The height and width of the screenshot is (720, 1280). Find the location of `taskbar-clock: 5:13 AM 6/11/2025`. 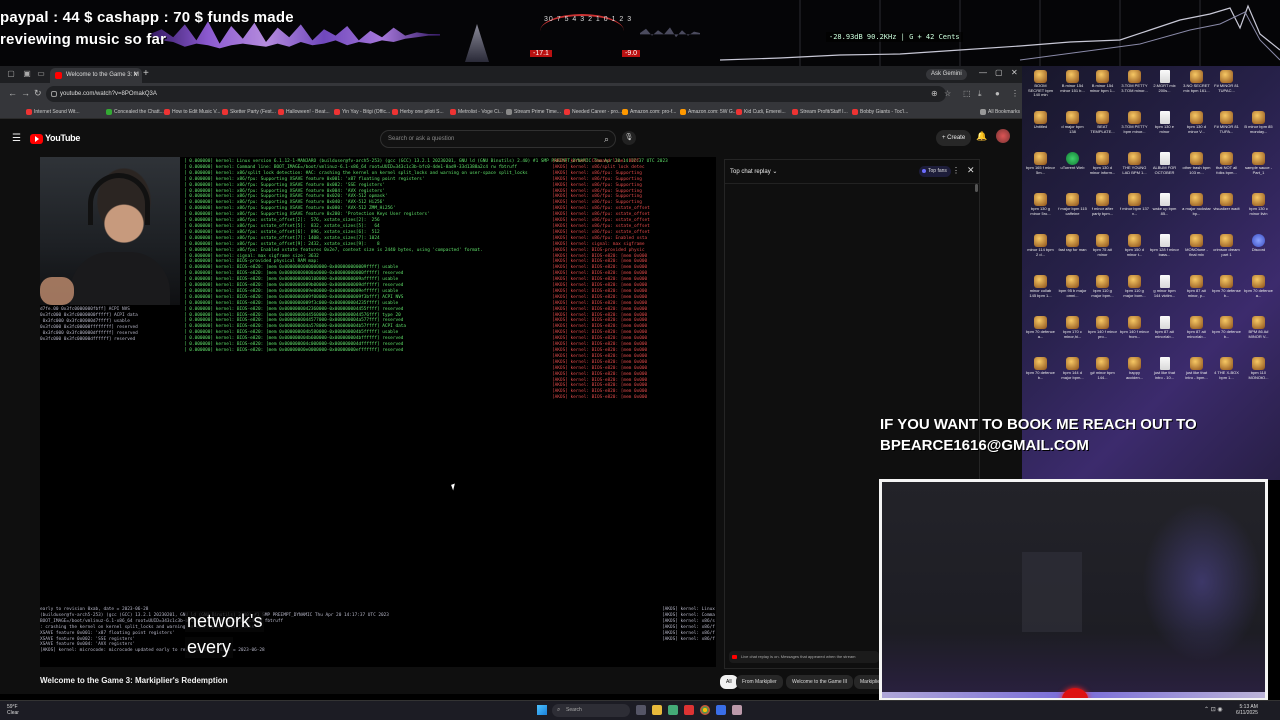

taskbar-clock: 5:13 AM 6/11/2025 is located at coordinates (1247, 710).